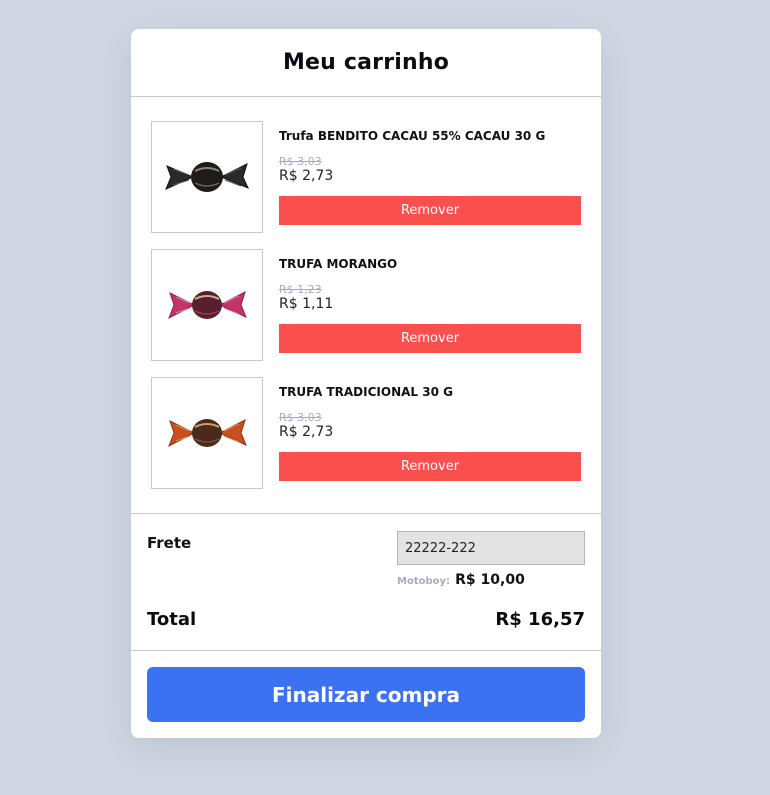  Describe the element at coordinates (491, 548) in the screenshot. I see `cep-input` at that location.